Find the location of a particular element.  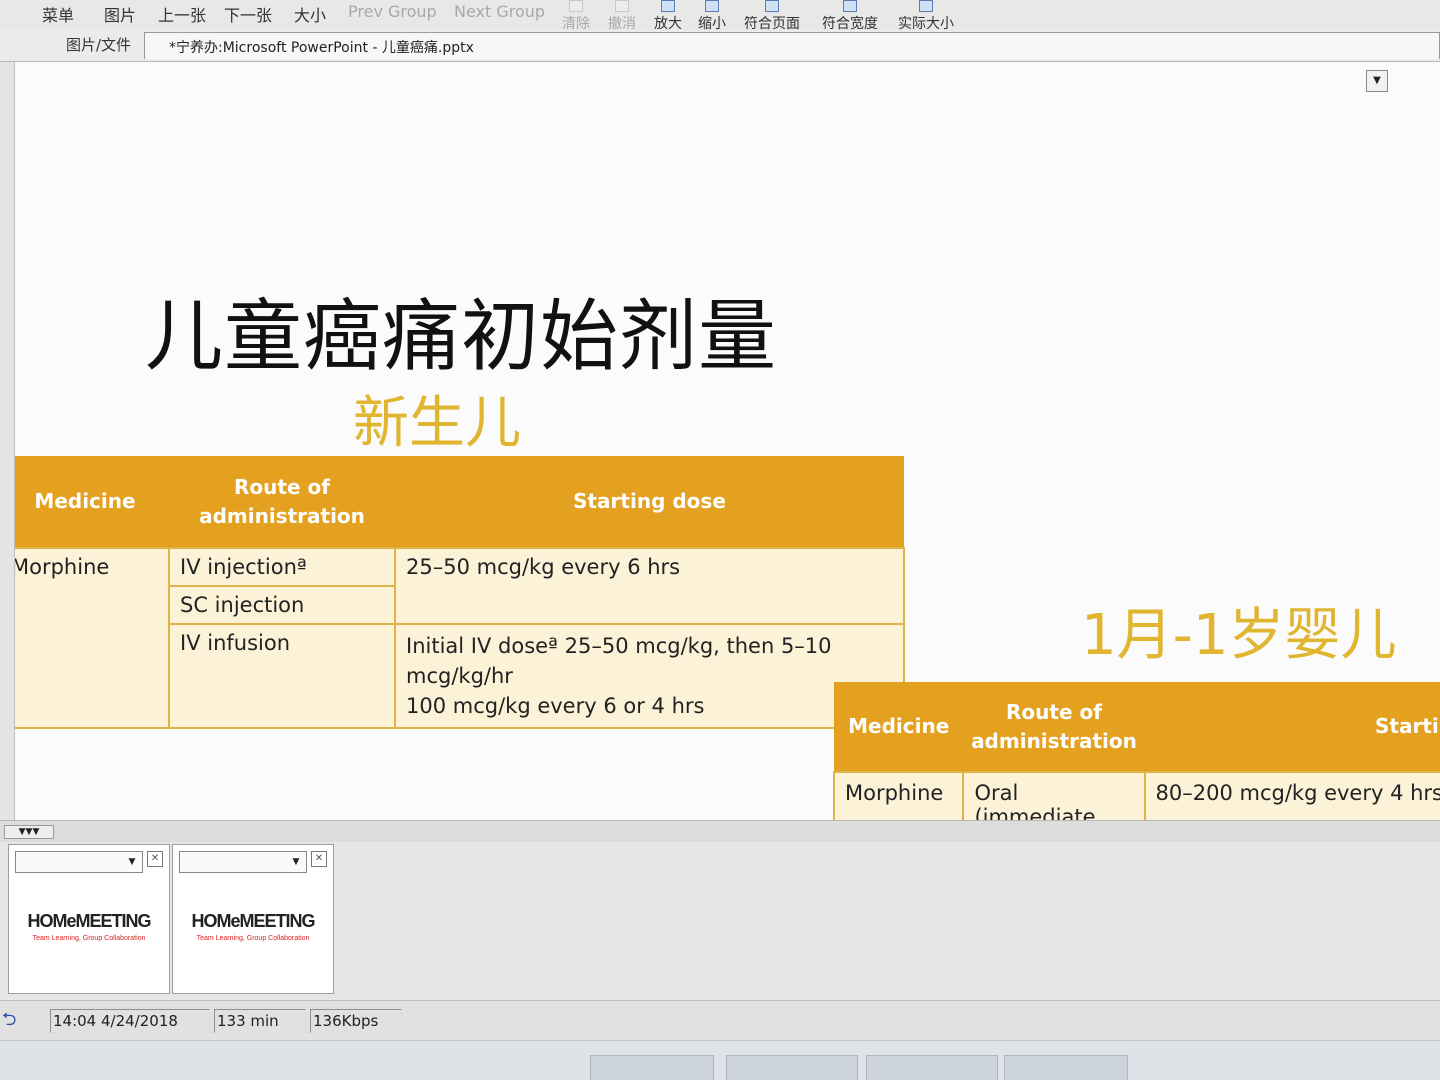

dose-infusion-line-2: 100 mcg/kg every 6 or 4 hrs is located at coordinates (555, 706).